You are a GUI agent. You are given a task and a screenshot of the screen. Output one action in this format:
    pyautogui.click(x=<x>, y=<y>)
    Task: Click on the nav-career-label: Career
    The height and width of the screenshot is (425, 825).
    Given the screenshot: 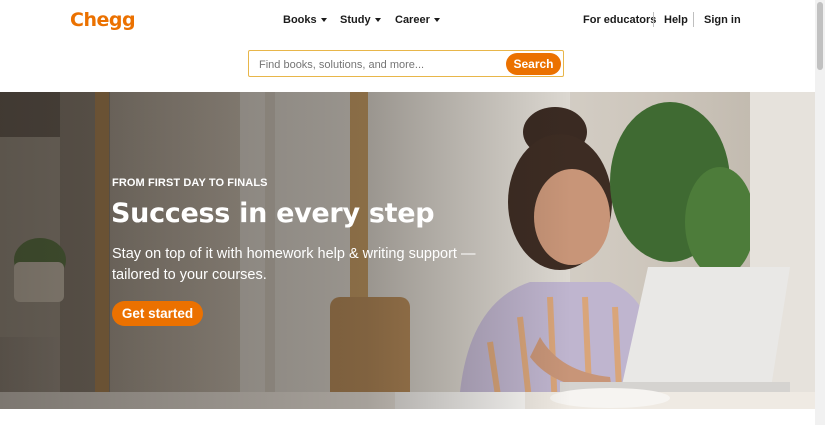 What is the action you would take?
    pyautogui.click(x=412, y=20)
    